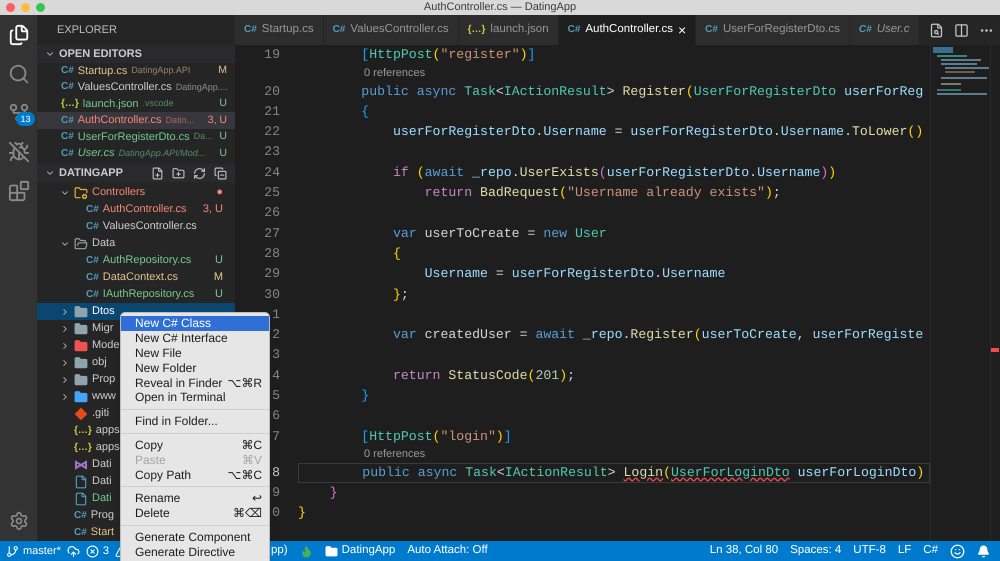 Image resolution: width=1000 pixels, height=561 pixels. What do you see at coordinates (276, 473) in the screenshot?
I see `line-number: 8` at bounding box center [276, 473].